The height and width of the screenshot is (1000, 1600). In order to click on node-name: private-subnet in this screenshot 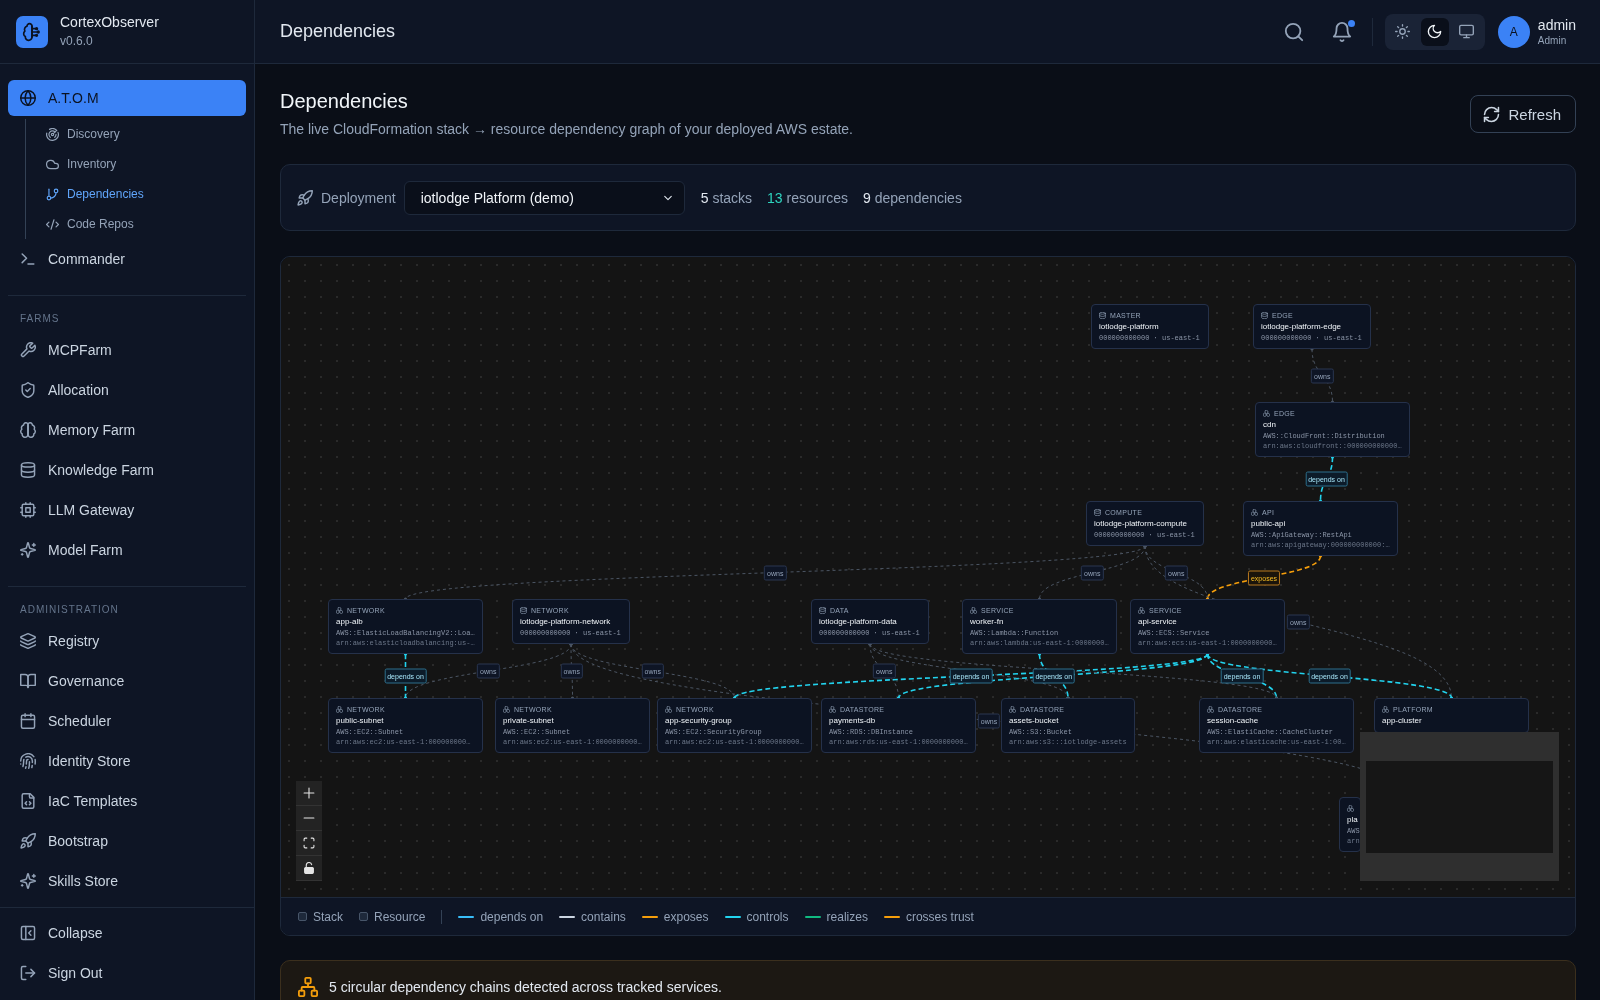, I will do `click(528, 720)`.